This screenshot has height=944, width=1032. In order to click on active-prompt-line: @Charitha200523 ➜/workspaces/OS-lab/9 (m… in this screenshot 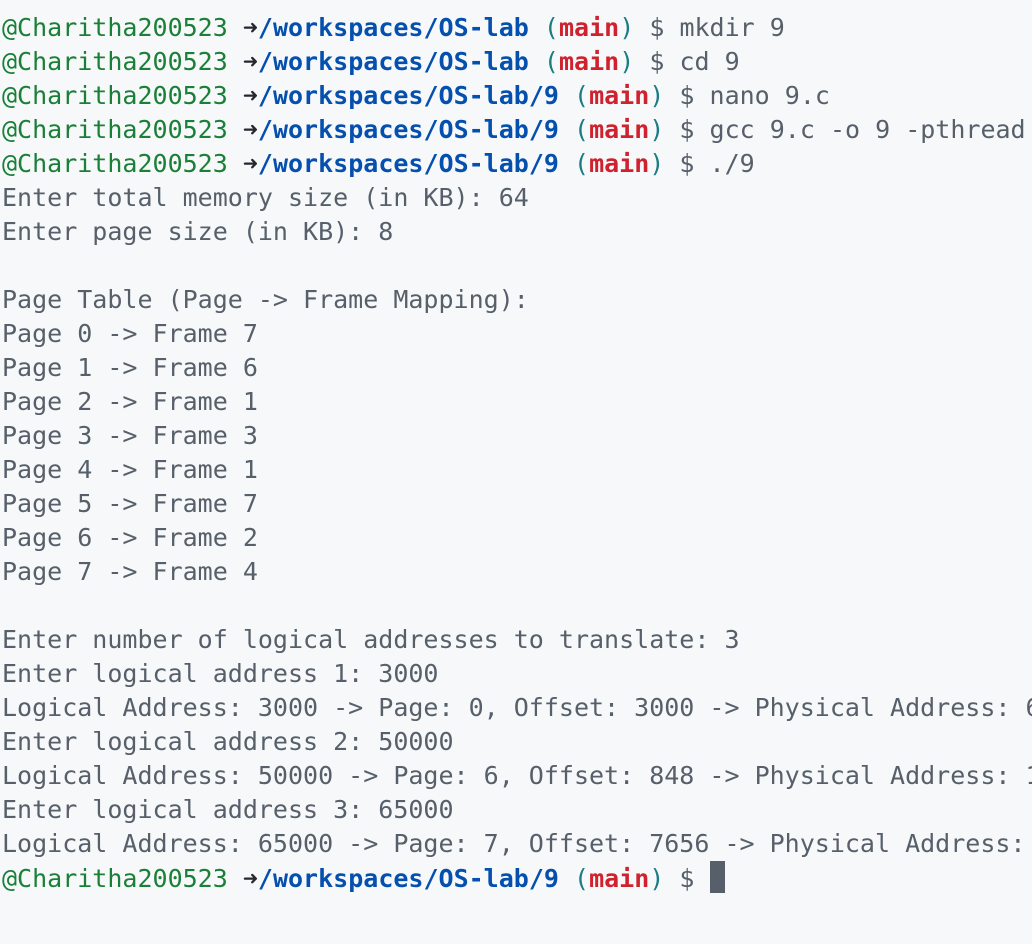, I will do `click(517, 878)`.